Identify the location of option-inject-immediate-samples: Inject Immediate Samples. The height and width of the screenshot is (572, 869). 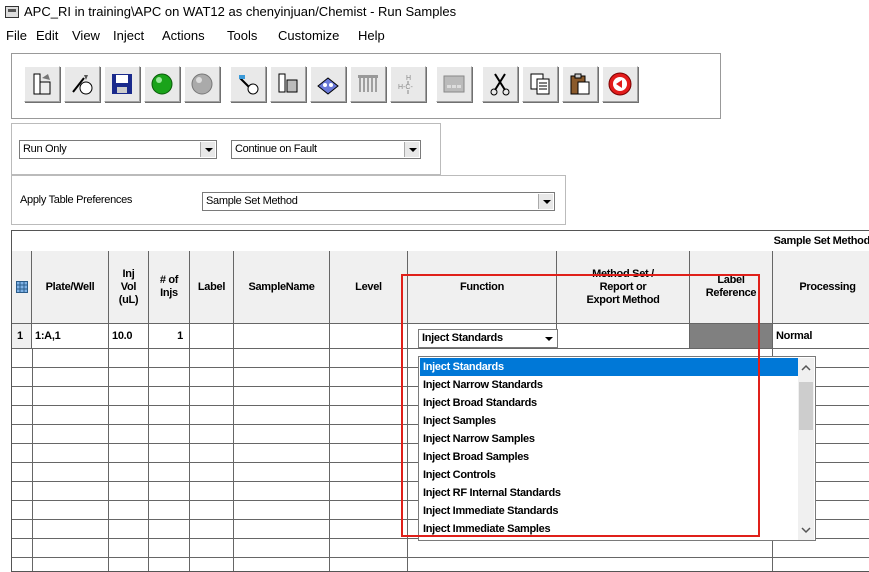
(610, 529).